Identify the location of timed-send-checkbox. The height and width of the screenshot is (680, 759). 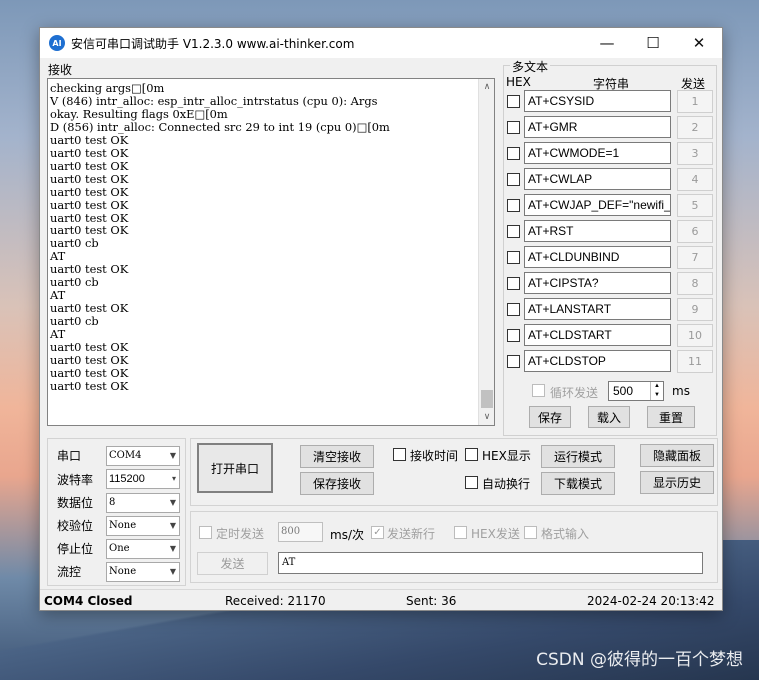
(205, 532).